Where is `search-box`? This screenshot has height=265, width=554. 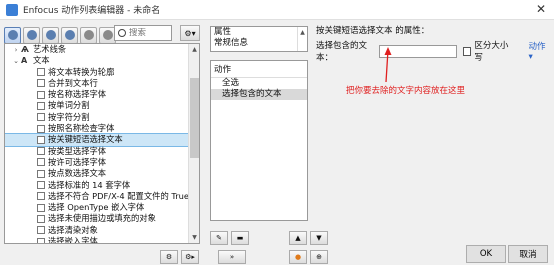 search-box is located at coordinates (143, 33).